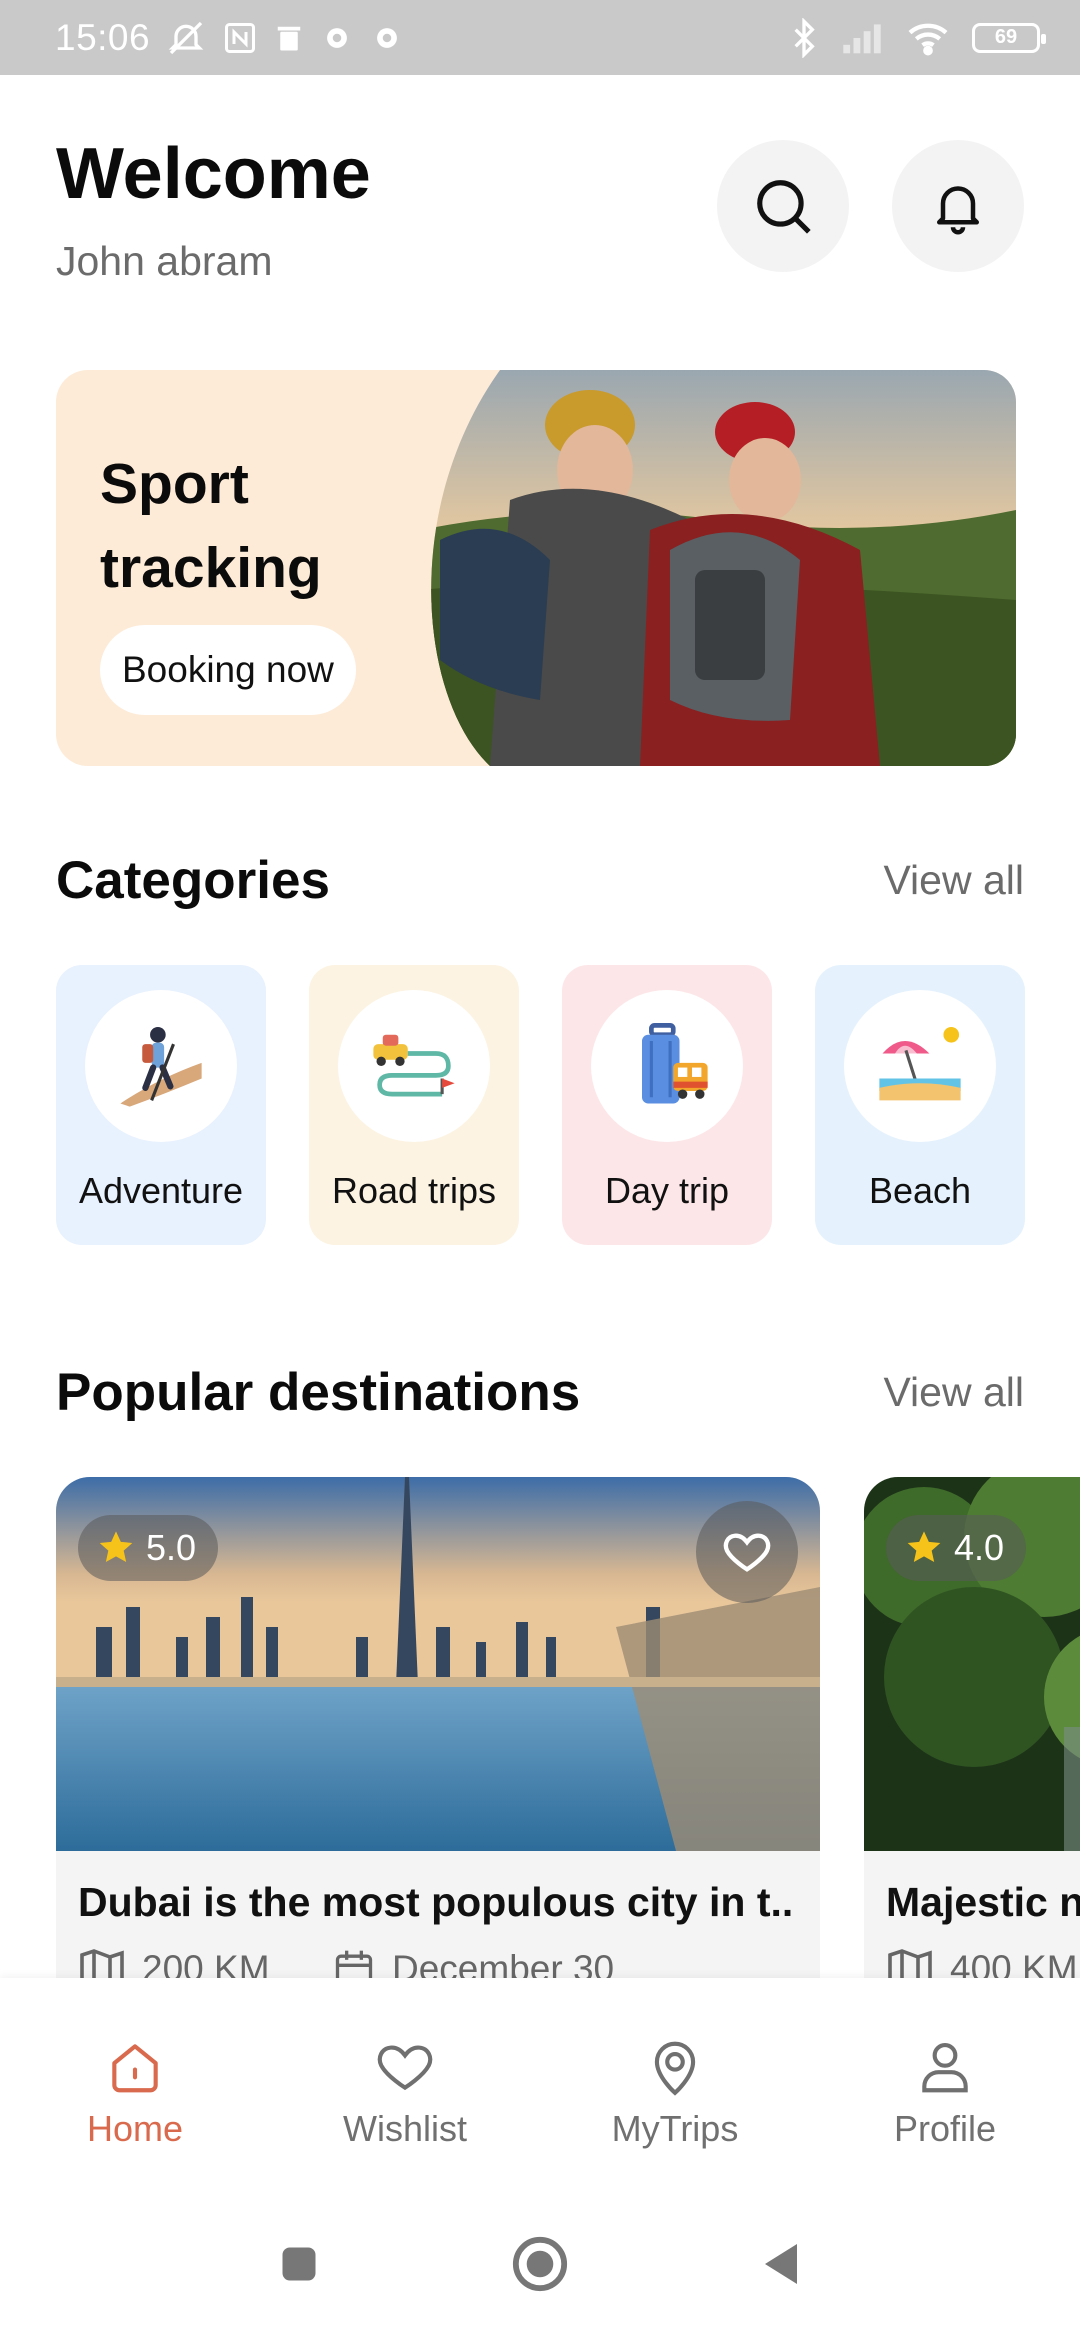  Describe the element at coordinates (675, 1063) in the screenshot. I see `luggage-bus-icon` at that location.